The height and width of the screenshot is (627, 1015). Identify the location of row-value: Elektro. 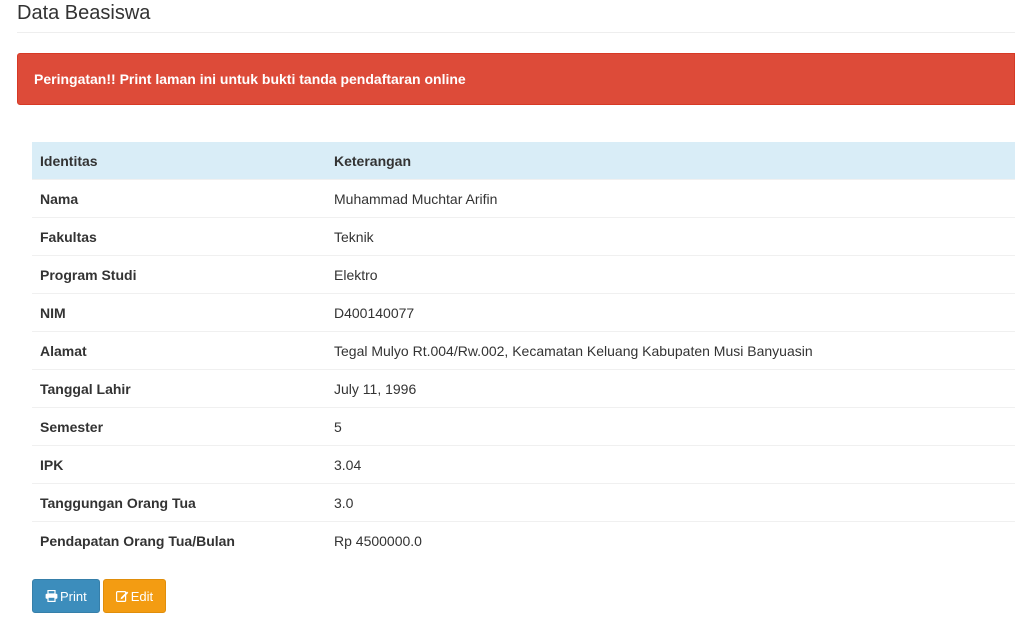
(670, 274).